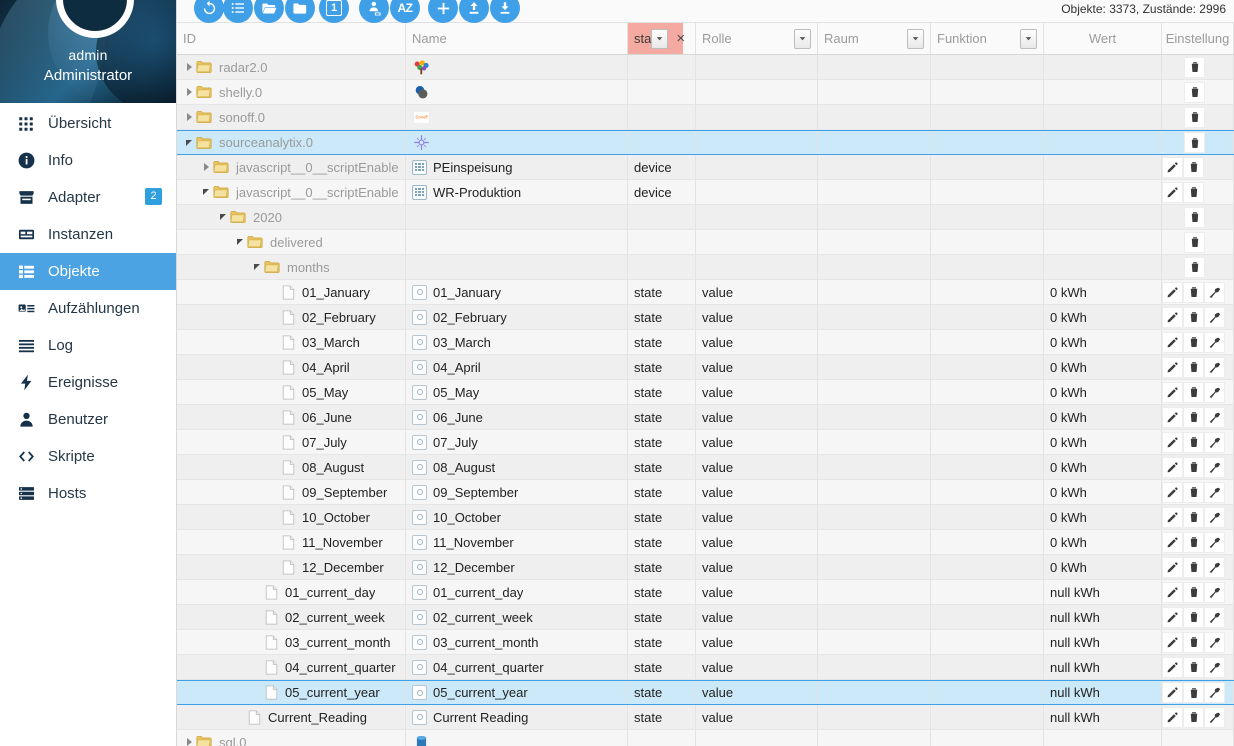 Image resolution: width=1234 pixels, height=746 pixels. What do you see at coordinates (1198, 38) in the screenshot?
I see `column-header-settings: Einstellung` at bounding box center [1198, 38].